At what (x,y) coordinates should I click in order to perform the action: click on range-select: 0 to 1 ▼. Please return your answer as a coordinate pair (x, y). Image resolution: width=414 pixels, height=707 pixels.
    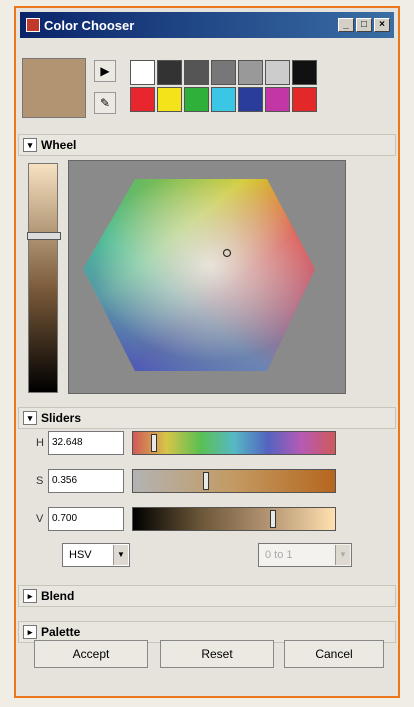
    Looking at the image, I should click on (305, 555).